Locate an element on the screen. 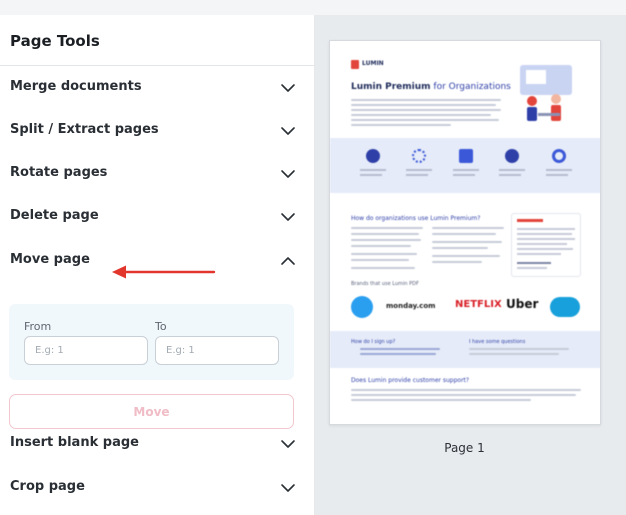  brand-uber: Uber is located at coordinates (522, 304).